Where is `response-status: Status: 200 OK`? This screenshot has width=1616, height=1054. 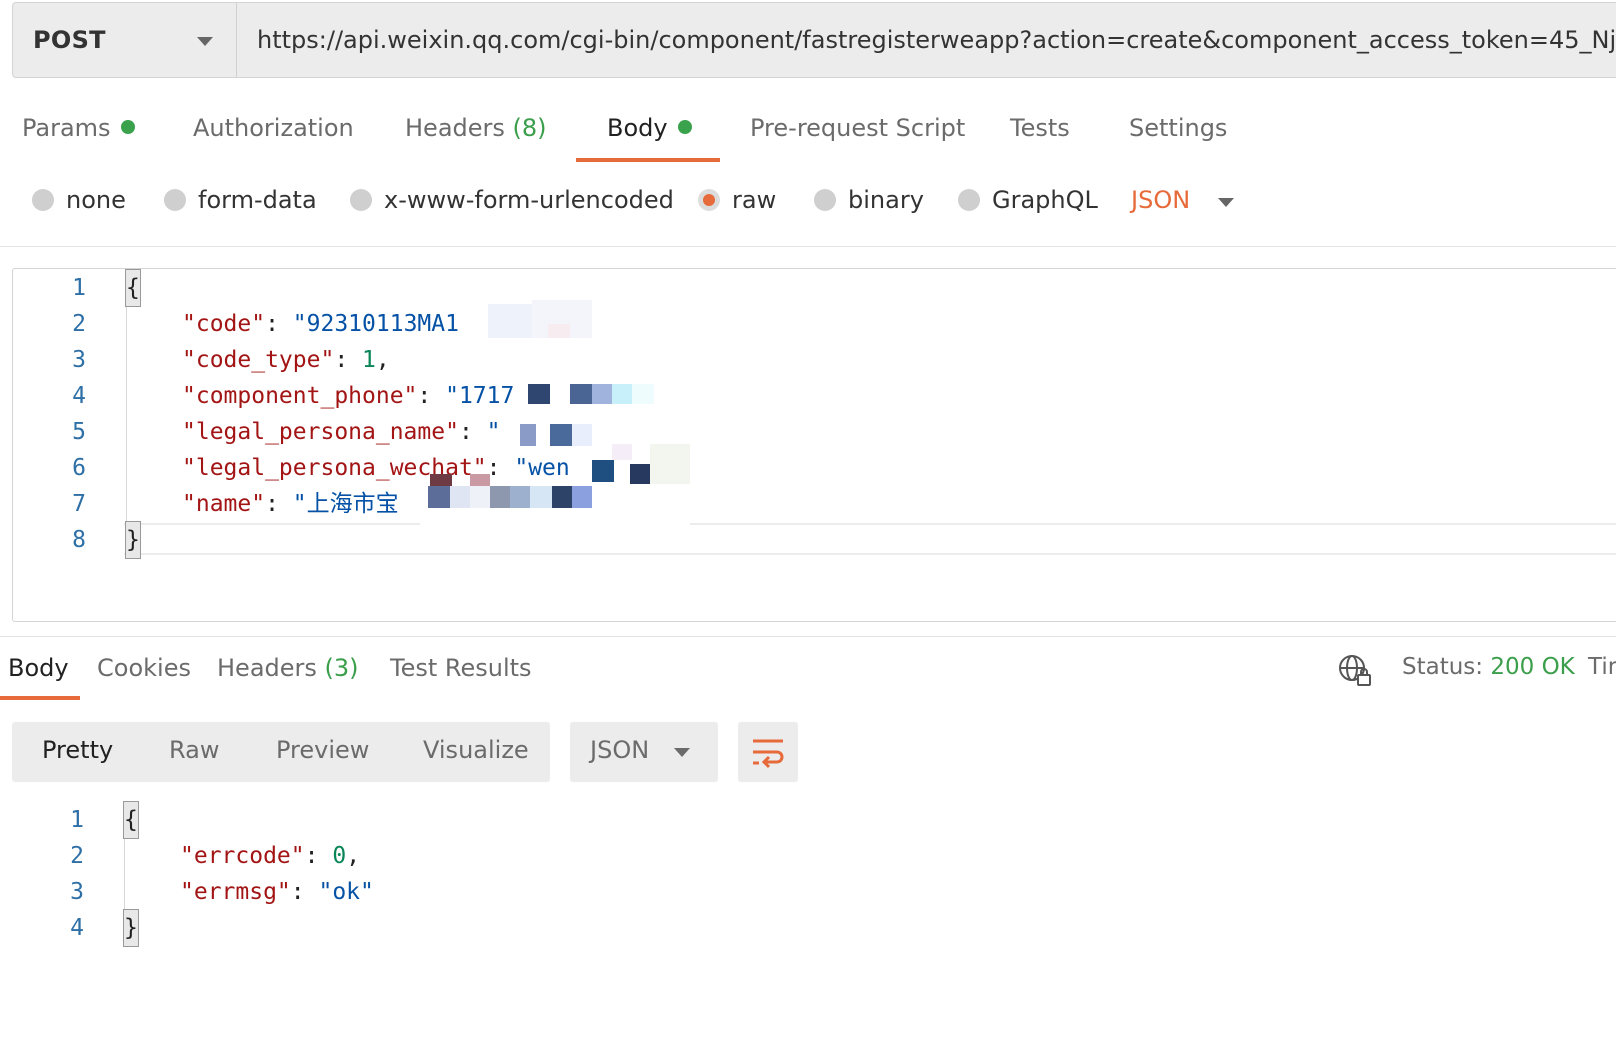
response-status: Status: 200 OK is located at coordinates (1488, 667).